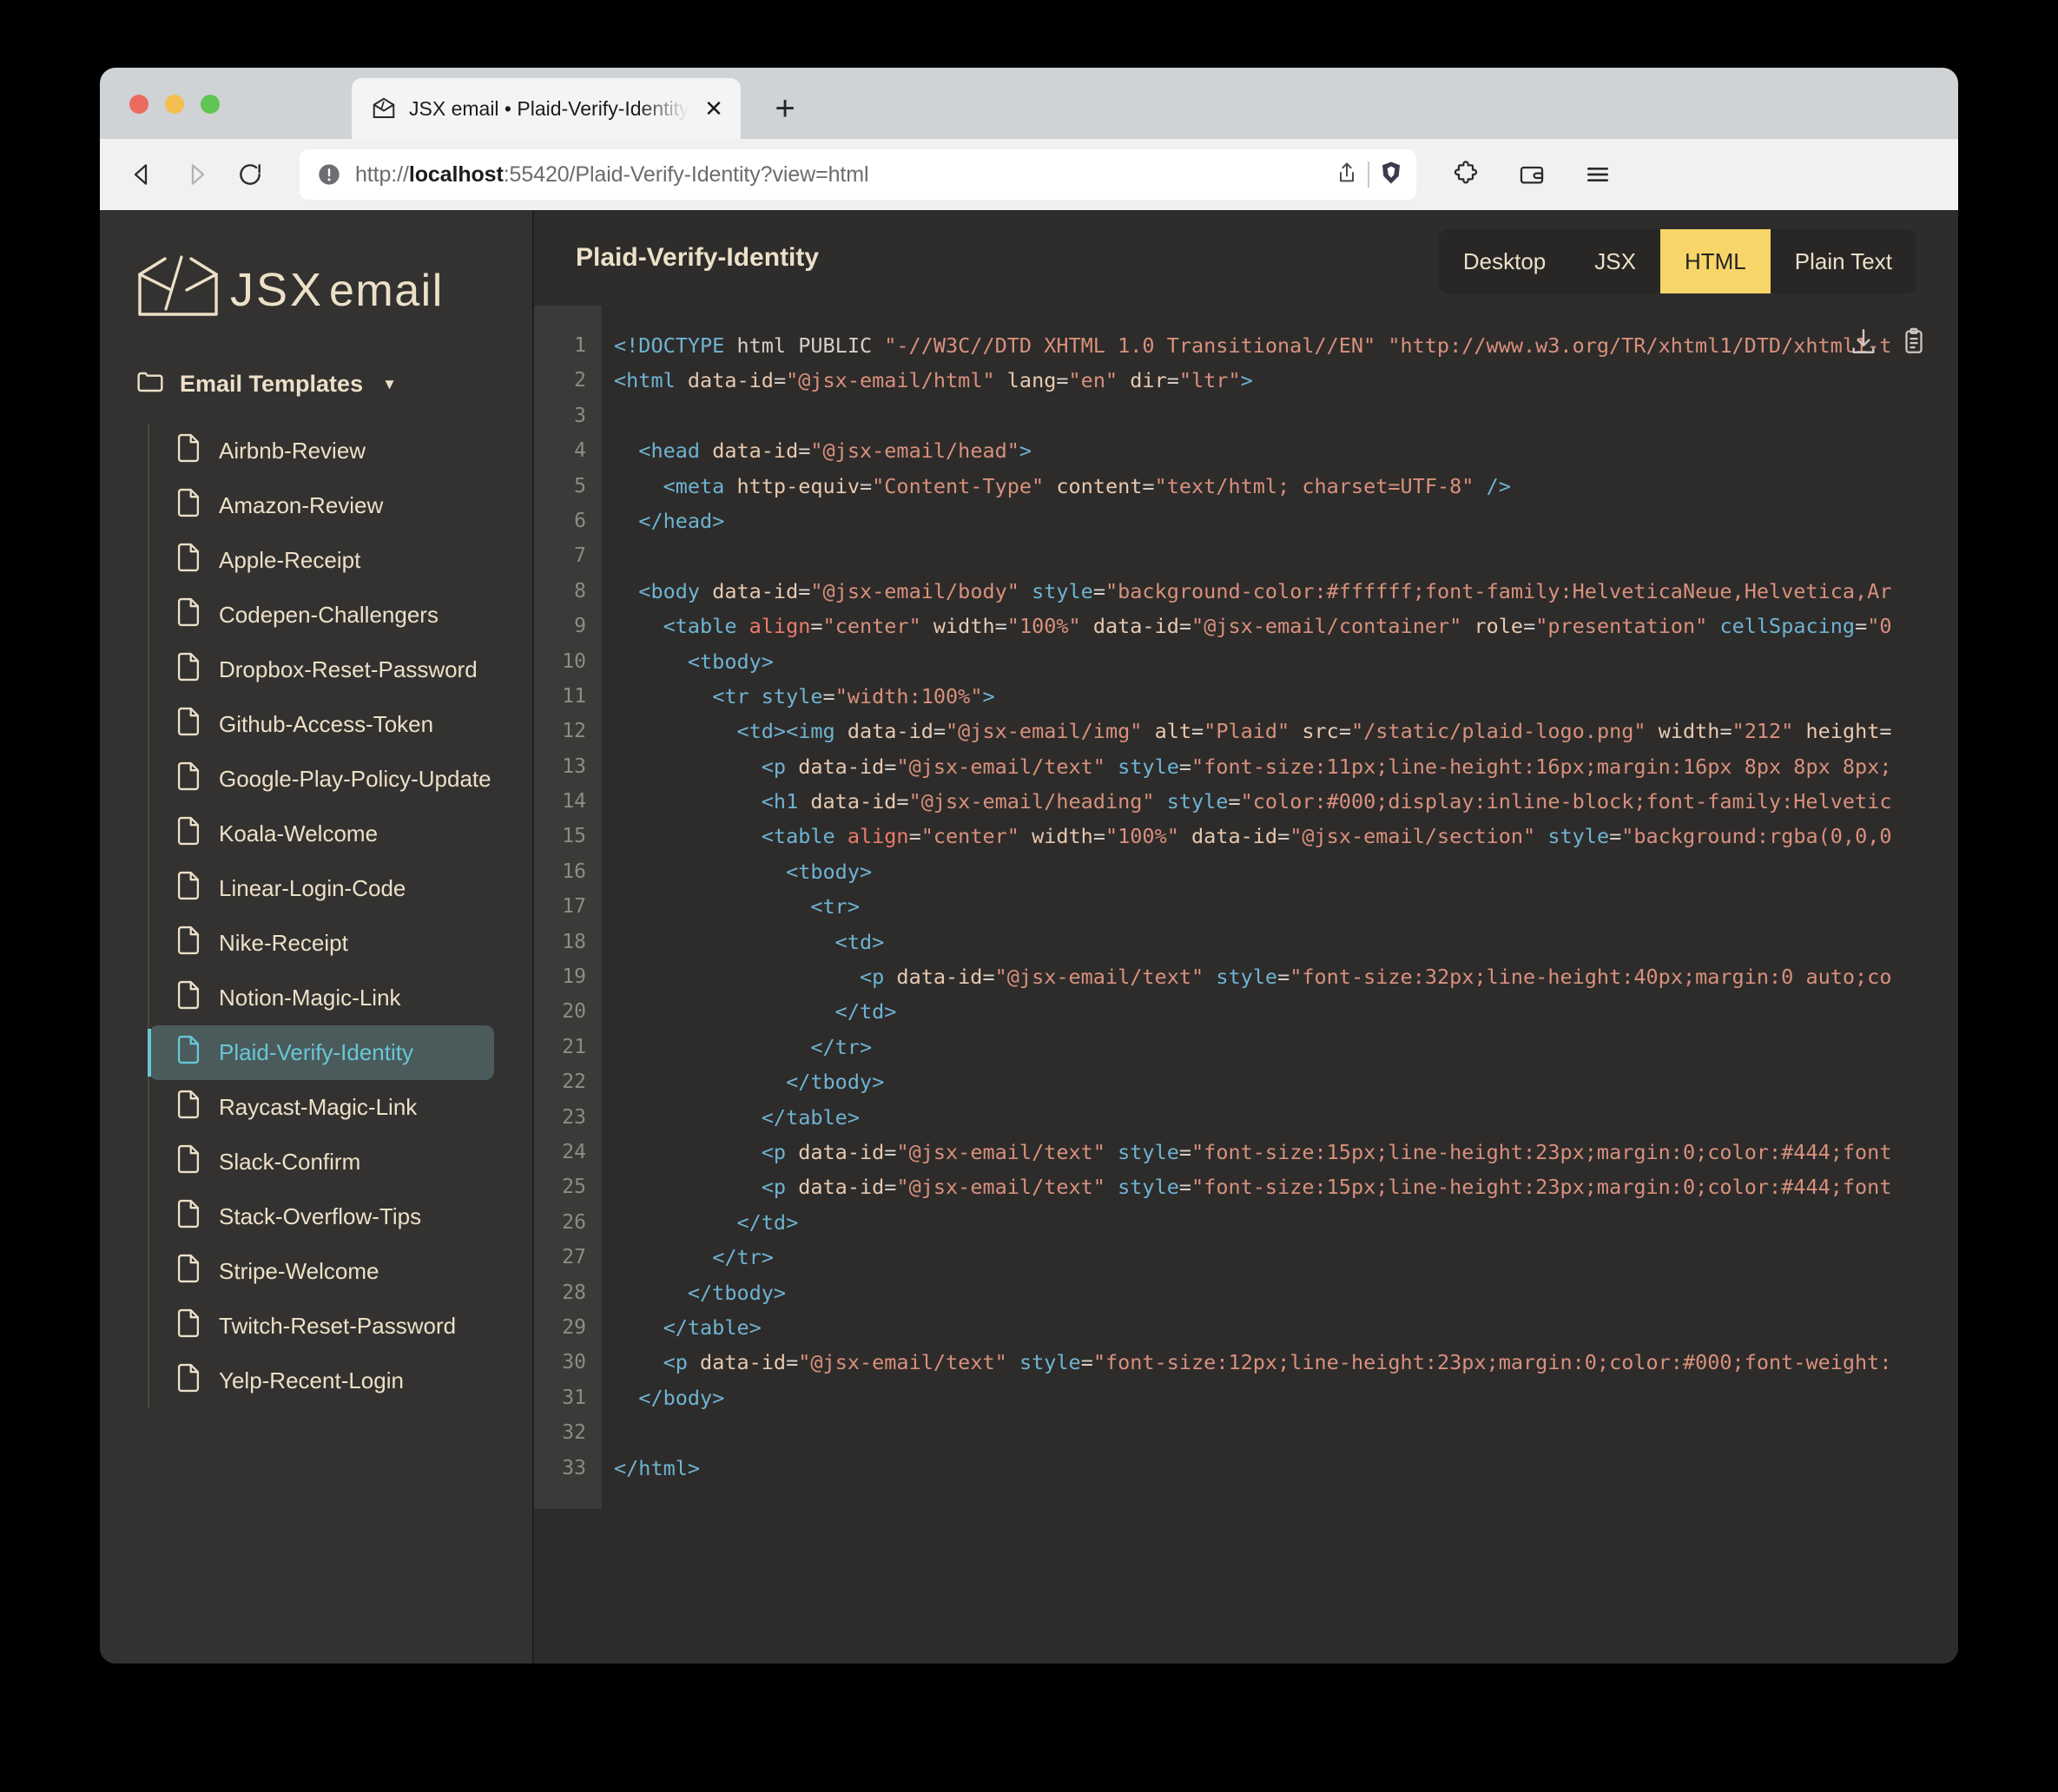 This screenshot has width=2058, height=1792. What do you see at coordinates (312, 888) in the screenshot?
I see `sidebar-item-label: Linear-Login-Code` at bounding box center [312, 888].